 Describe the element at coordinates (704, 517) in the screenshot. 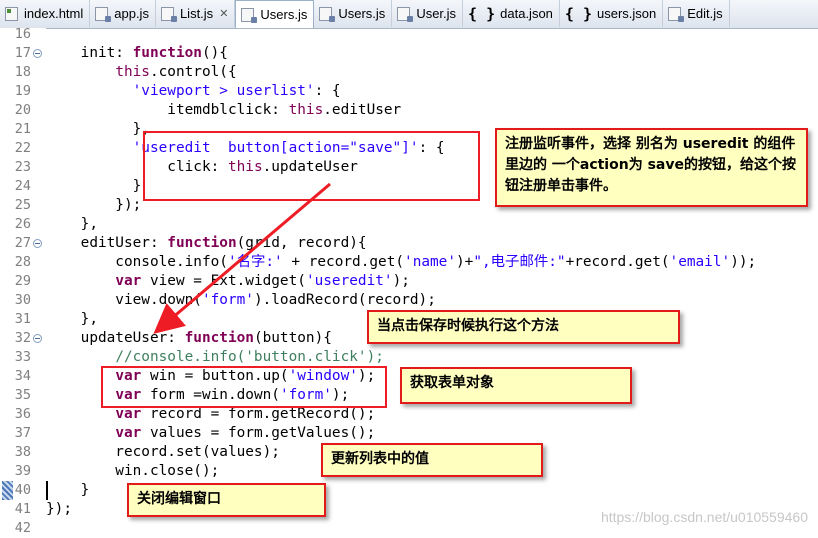

I see `watermark: https://blog.csdn.net/u010559460` at that location.